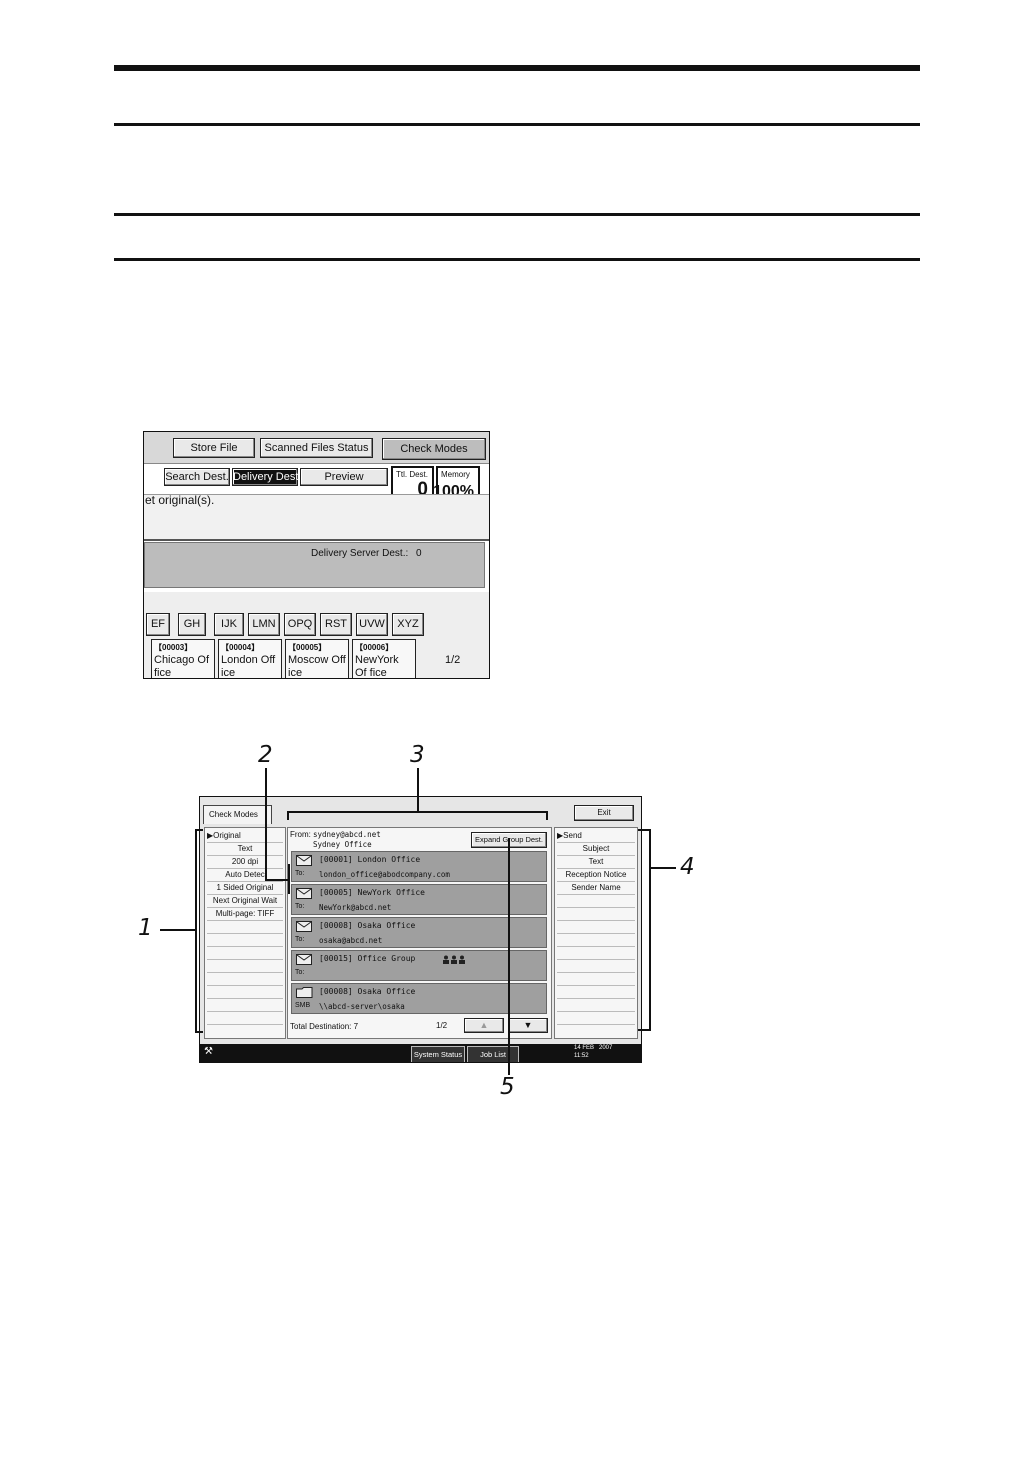 The image size is (1032, 1458). Describe the element at coordinates (417, 755) in the screenshot. I see `callout-number-3: 3` at that location.